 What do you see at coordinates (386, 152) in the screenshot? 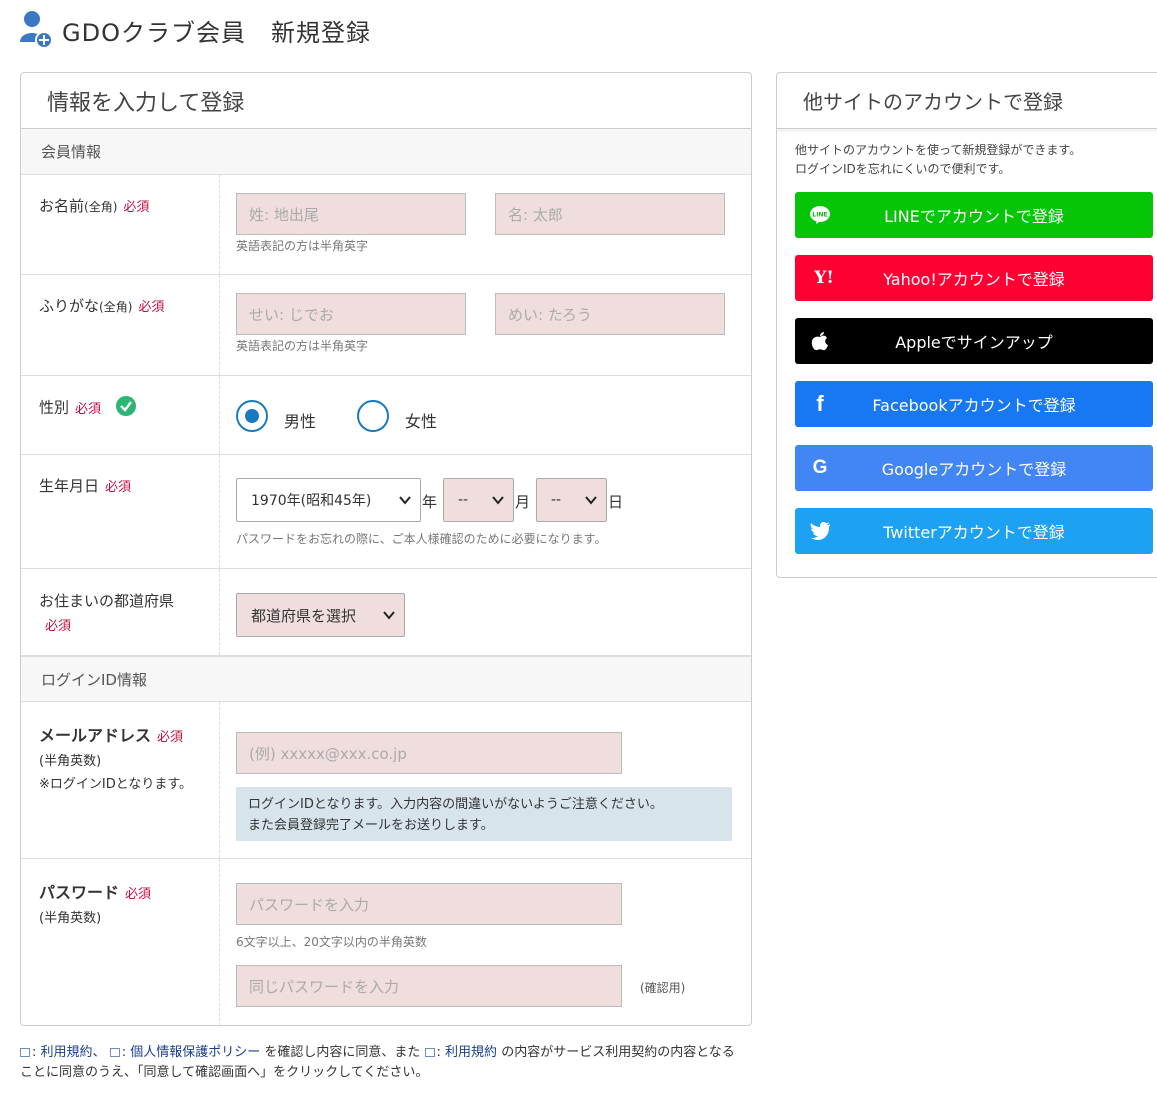
I see `member-info-section: 会員情報` at bounding box center [386, 152].